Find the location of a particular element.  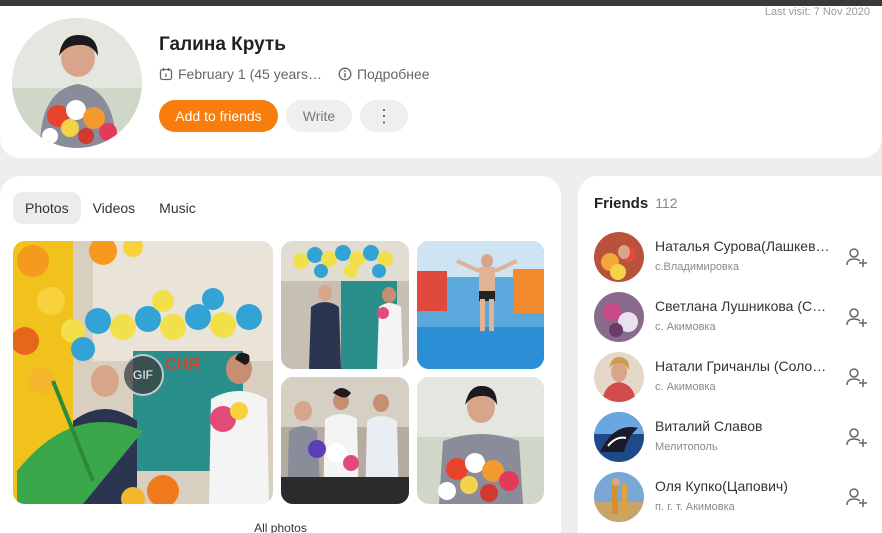

media-tabs: Photos Videos Music is located at coordinates (110, 208).